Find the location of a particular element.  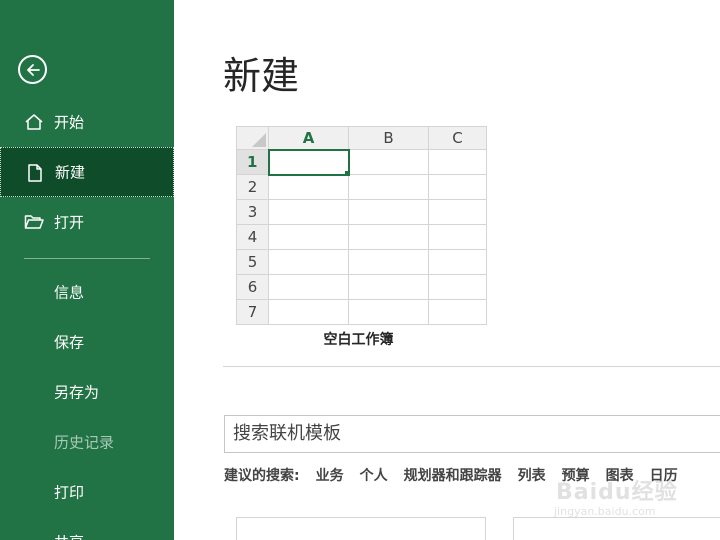

column-header: B is located at coordinates (388, 138).